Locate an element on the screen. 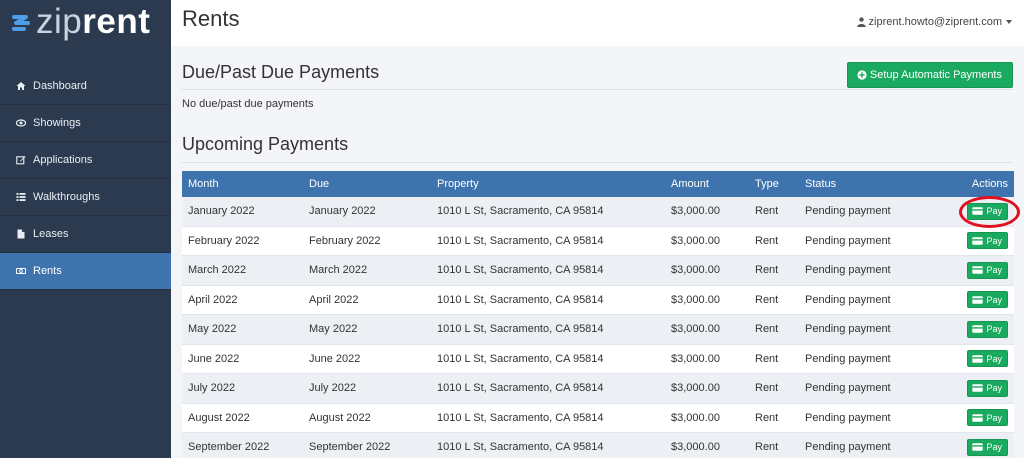 Image resolution: width=1024 pixels, height=458 pixels. cell-month: March 2022 is located at coordinates (217, 270).